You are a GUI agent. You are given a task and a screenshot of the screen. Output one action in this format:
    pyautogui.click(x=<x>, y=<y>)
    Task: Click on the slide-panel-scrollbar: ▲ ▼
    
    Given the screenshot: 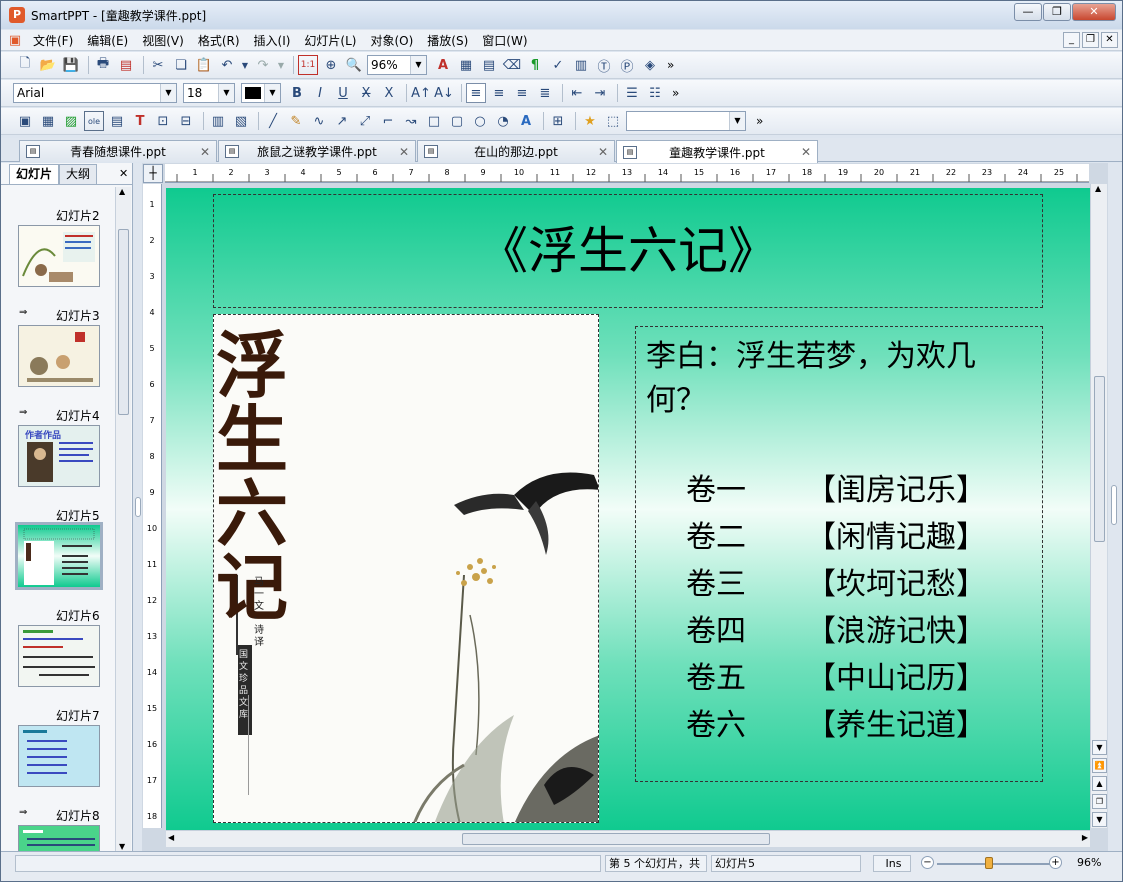 What is the action you would take?
    pyautogui.click(x=123, y=519)
    